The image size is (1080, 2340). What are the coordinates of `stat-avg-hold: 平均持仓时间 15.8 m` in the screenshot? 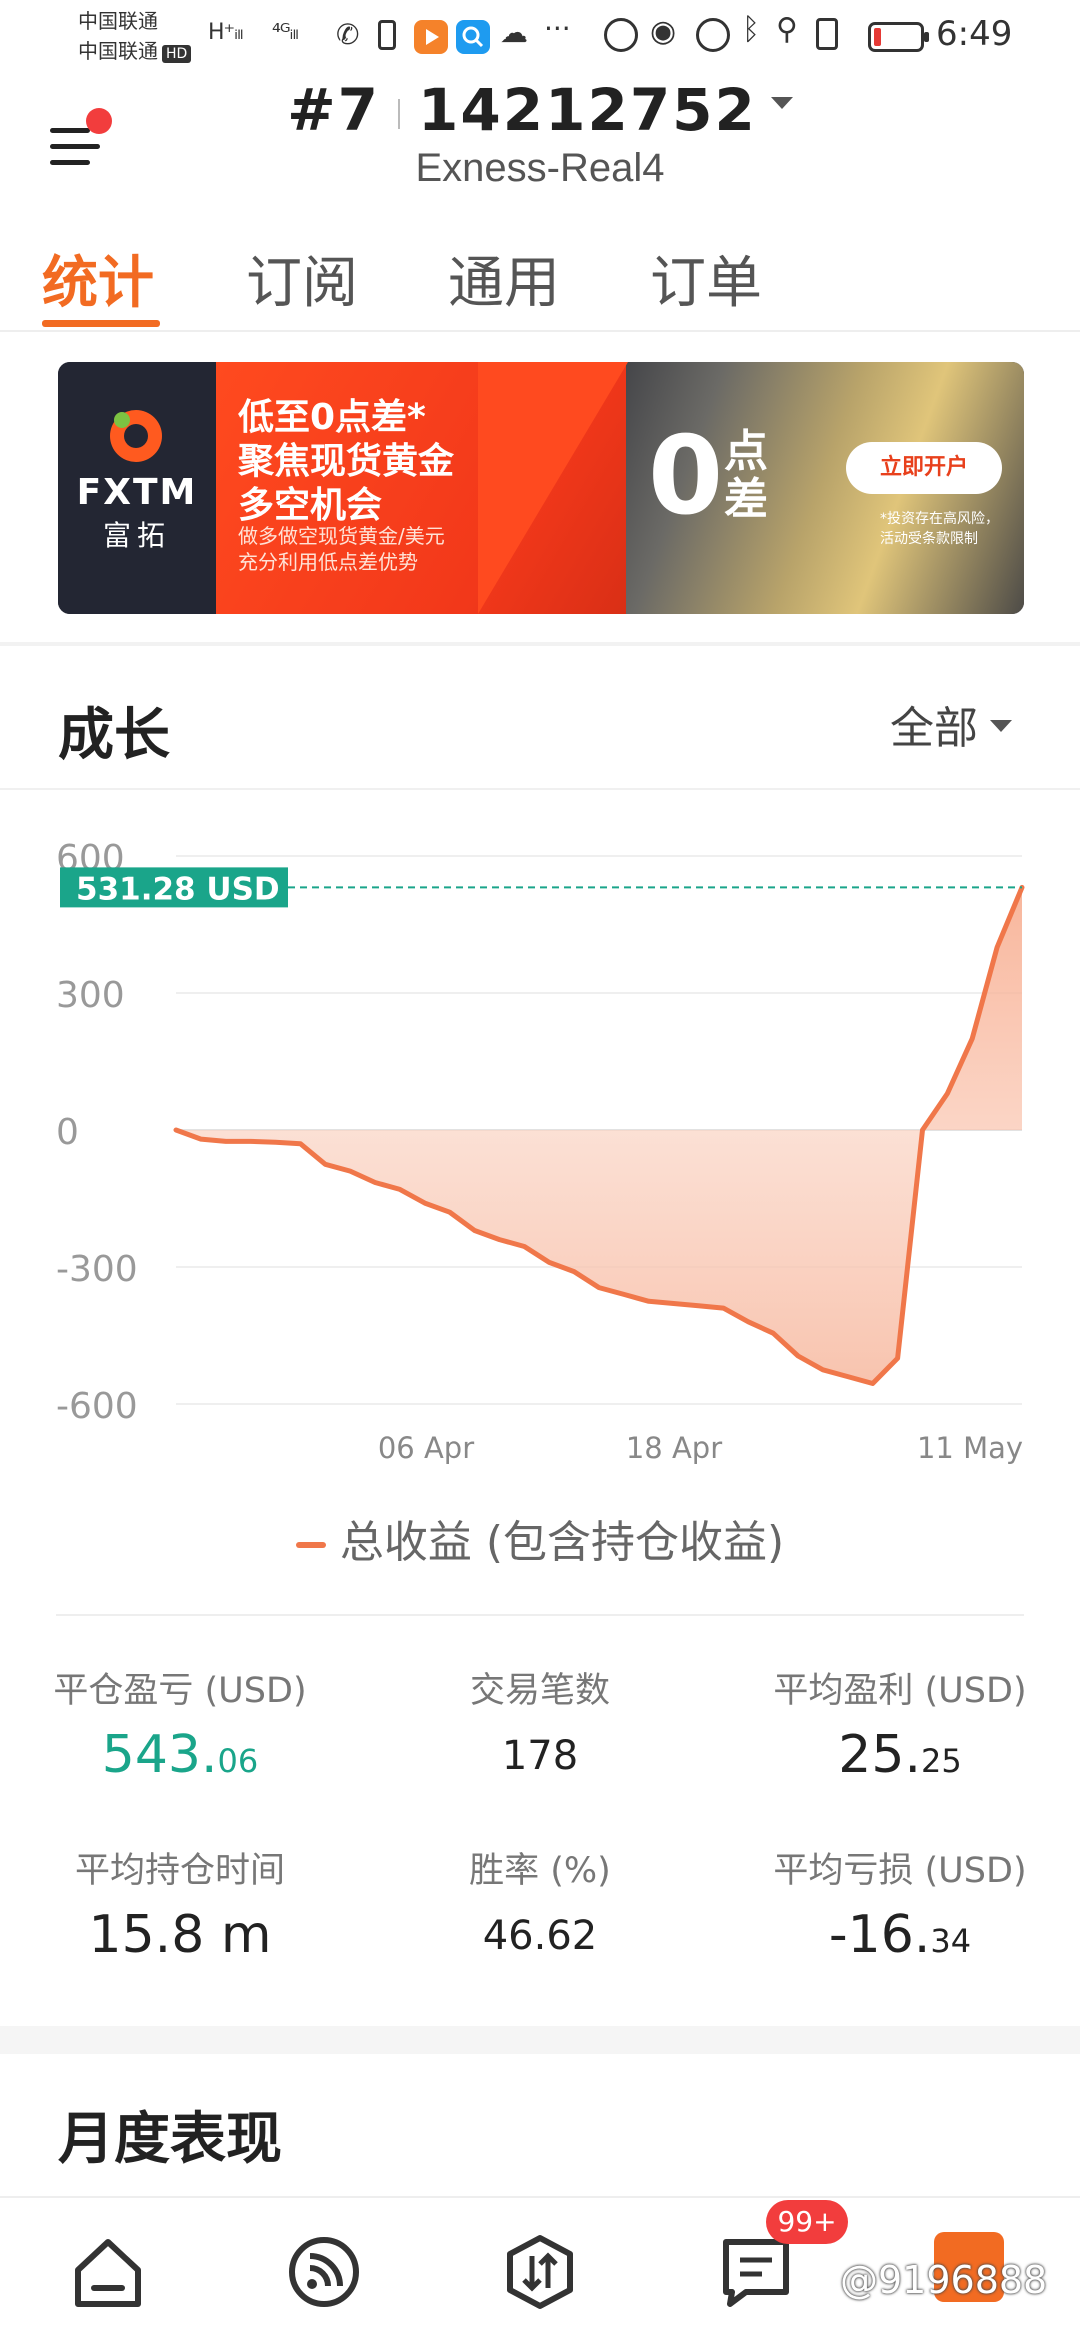 It's located at (180, 1903).